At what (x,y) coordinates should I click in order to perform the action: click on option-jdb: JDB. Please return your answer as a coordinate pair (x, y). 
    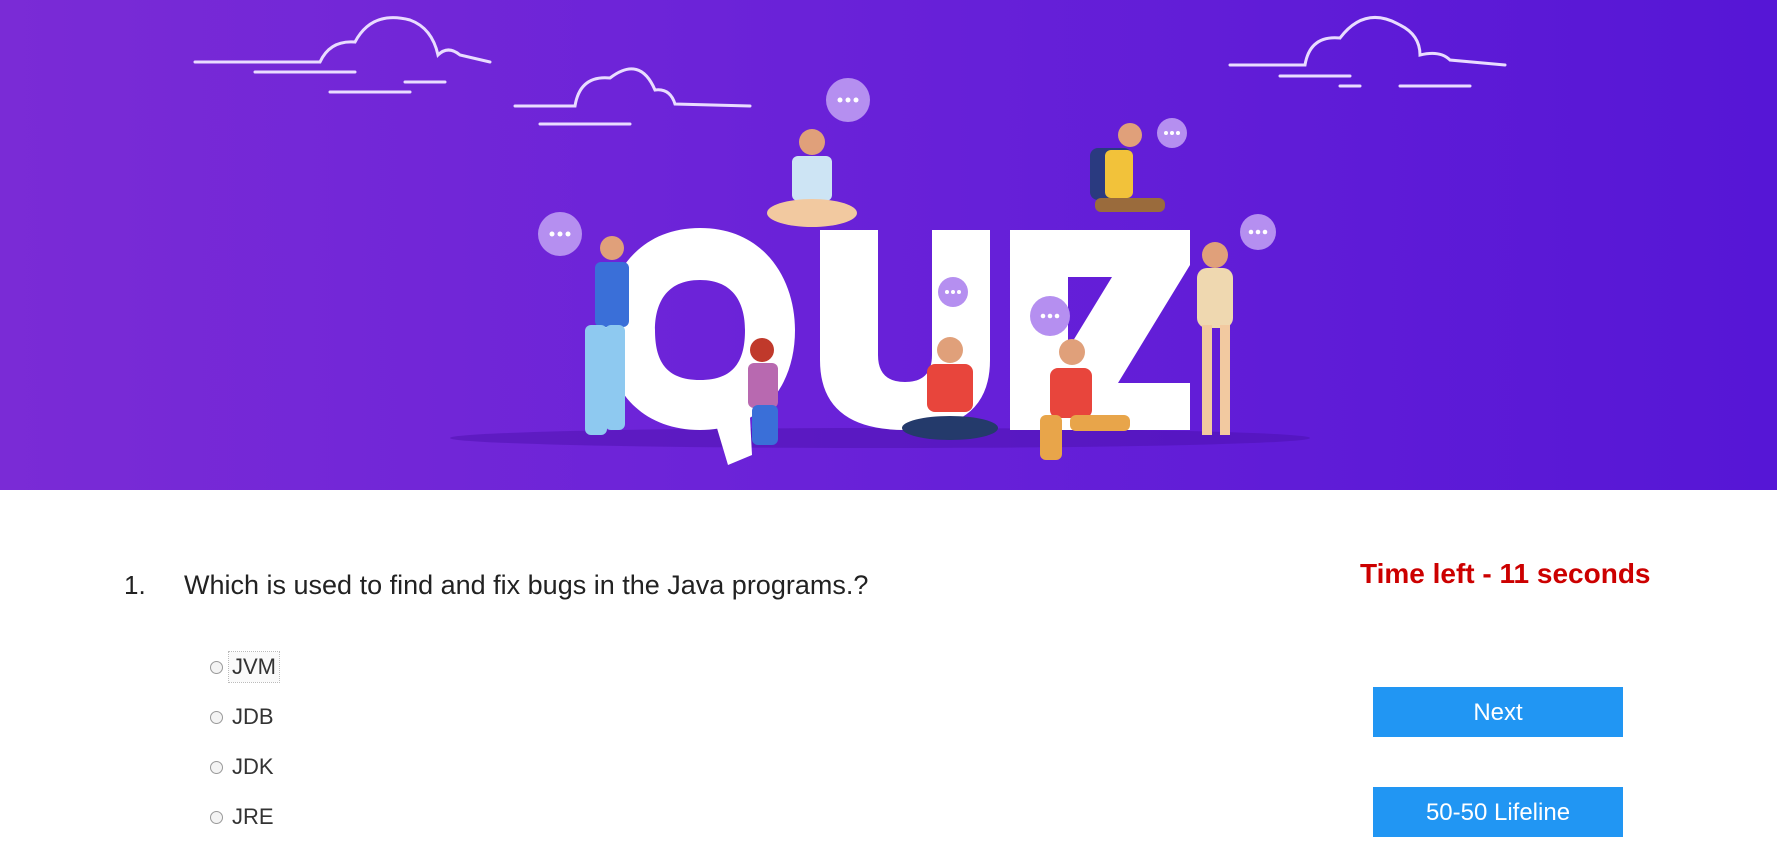
    Looking at the image, I should click on (243, 717).